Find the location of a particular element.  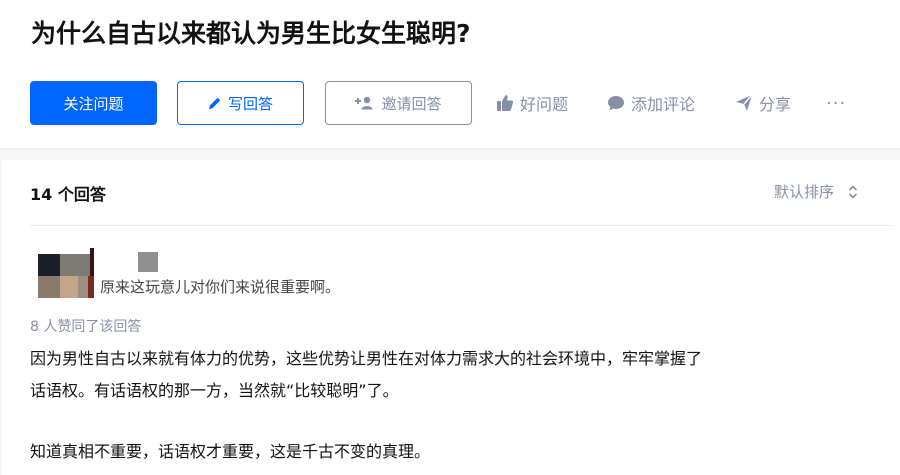

sort-label: 默认排序 is located at coordinates (804, 192).